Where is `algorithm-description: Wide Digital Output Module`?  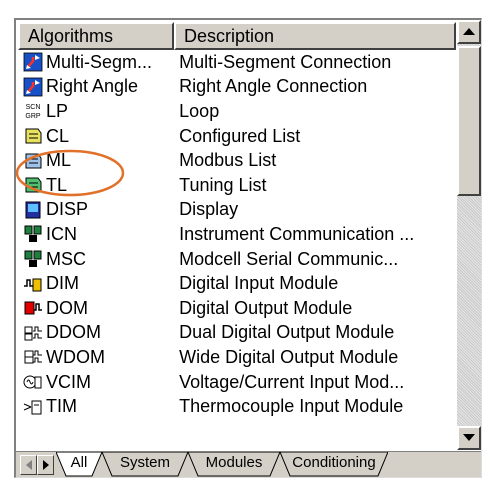 algorithm-description: Wide Digital Output Module is located at coordinates (289, 356).